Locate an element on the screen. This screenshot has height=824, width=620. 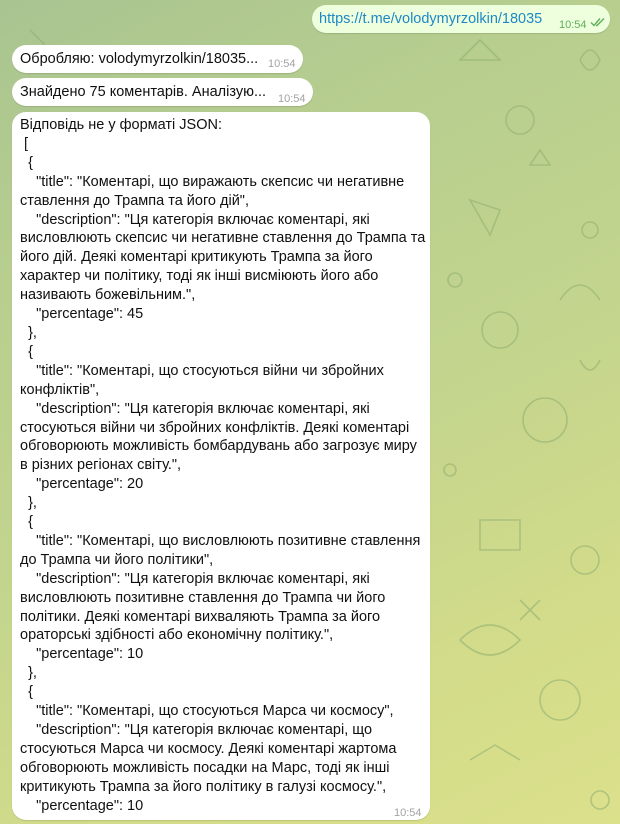
double-check-icon is located at coordinates (597, 22).